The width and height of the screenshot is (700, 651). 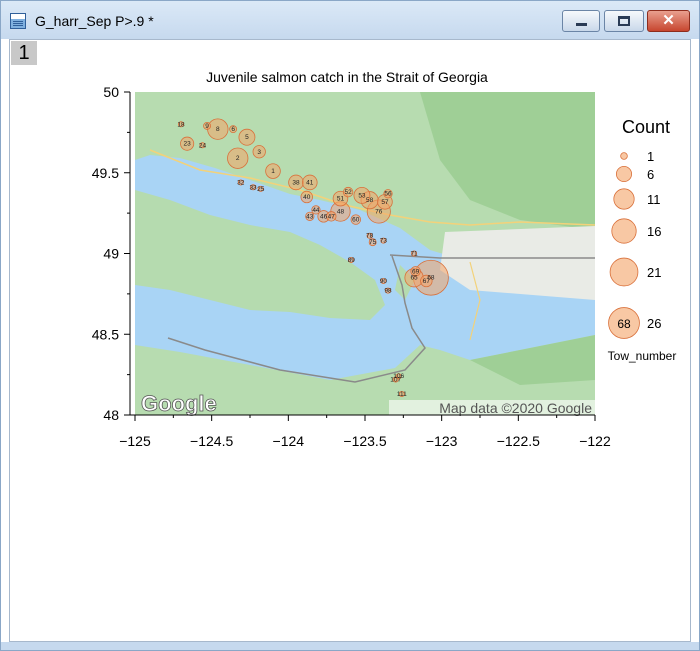 What do you see at coordinates (332, 216) in the screenshot?
I see `tow-label: 47` at bounding box center [332, 216].